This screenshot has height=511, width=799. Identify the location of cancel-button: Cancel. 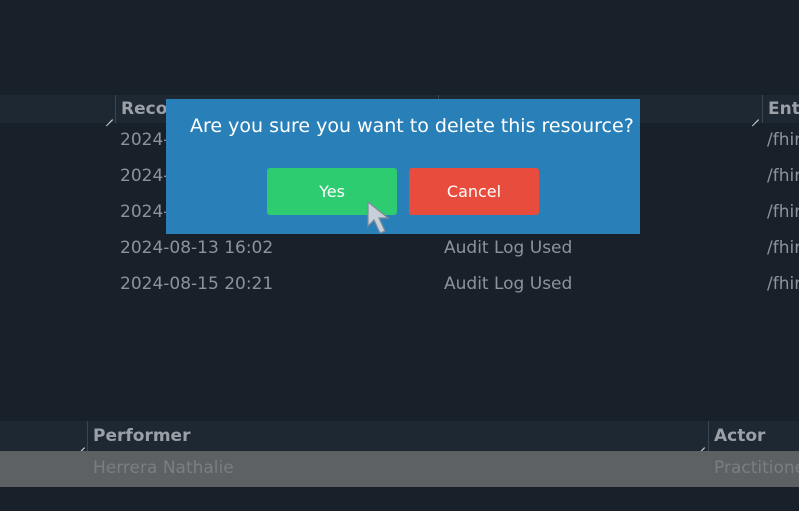
(474, 191).